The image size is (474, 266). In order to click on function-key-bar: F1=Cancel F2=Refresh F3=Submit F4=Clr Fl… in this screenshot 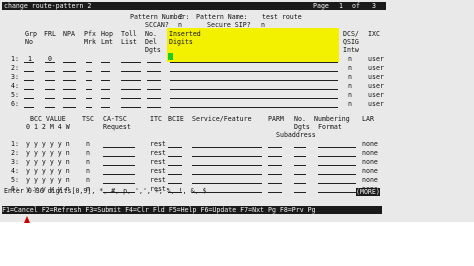, I will do `click(192, 210)`.